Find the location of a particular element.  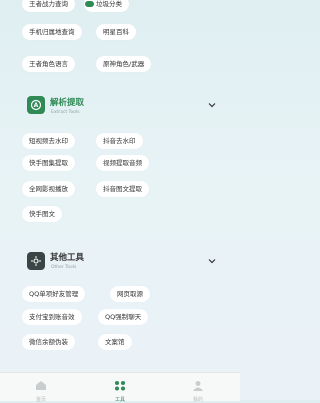

chip-kuaishou-gallery: 快手图集提取 is located at coordinates (48, 163).